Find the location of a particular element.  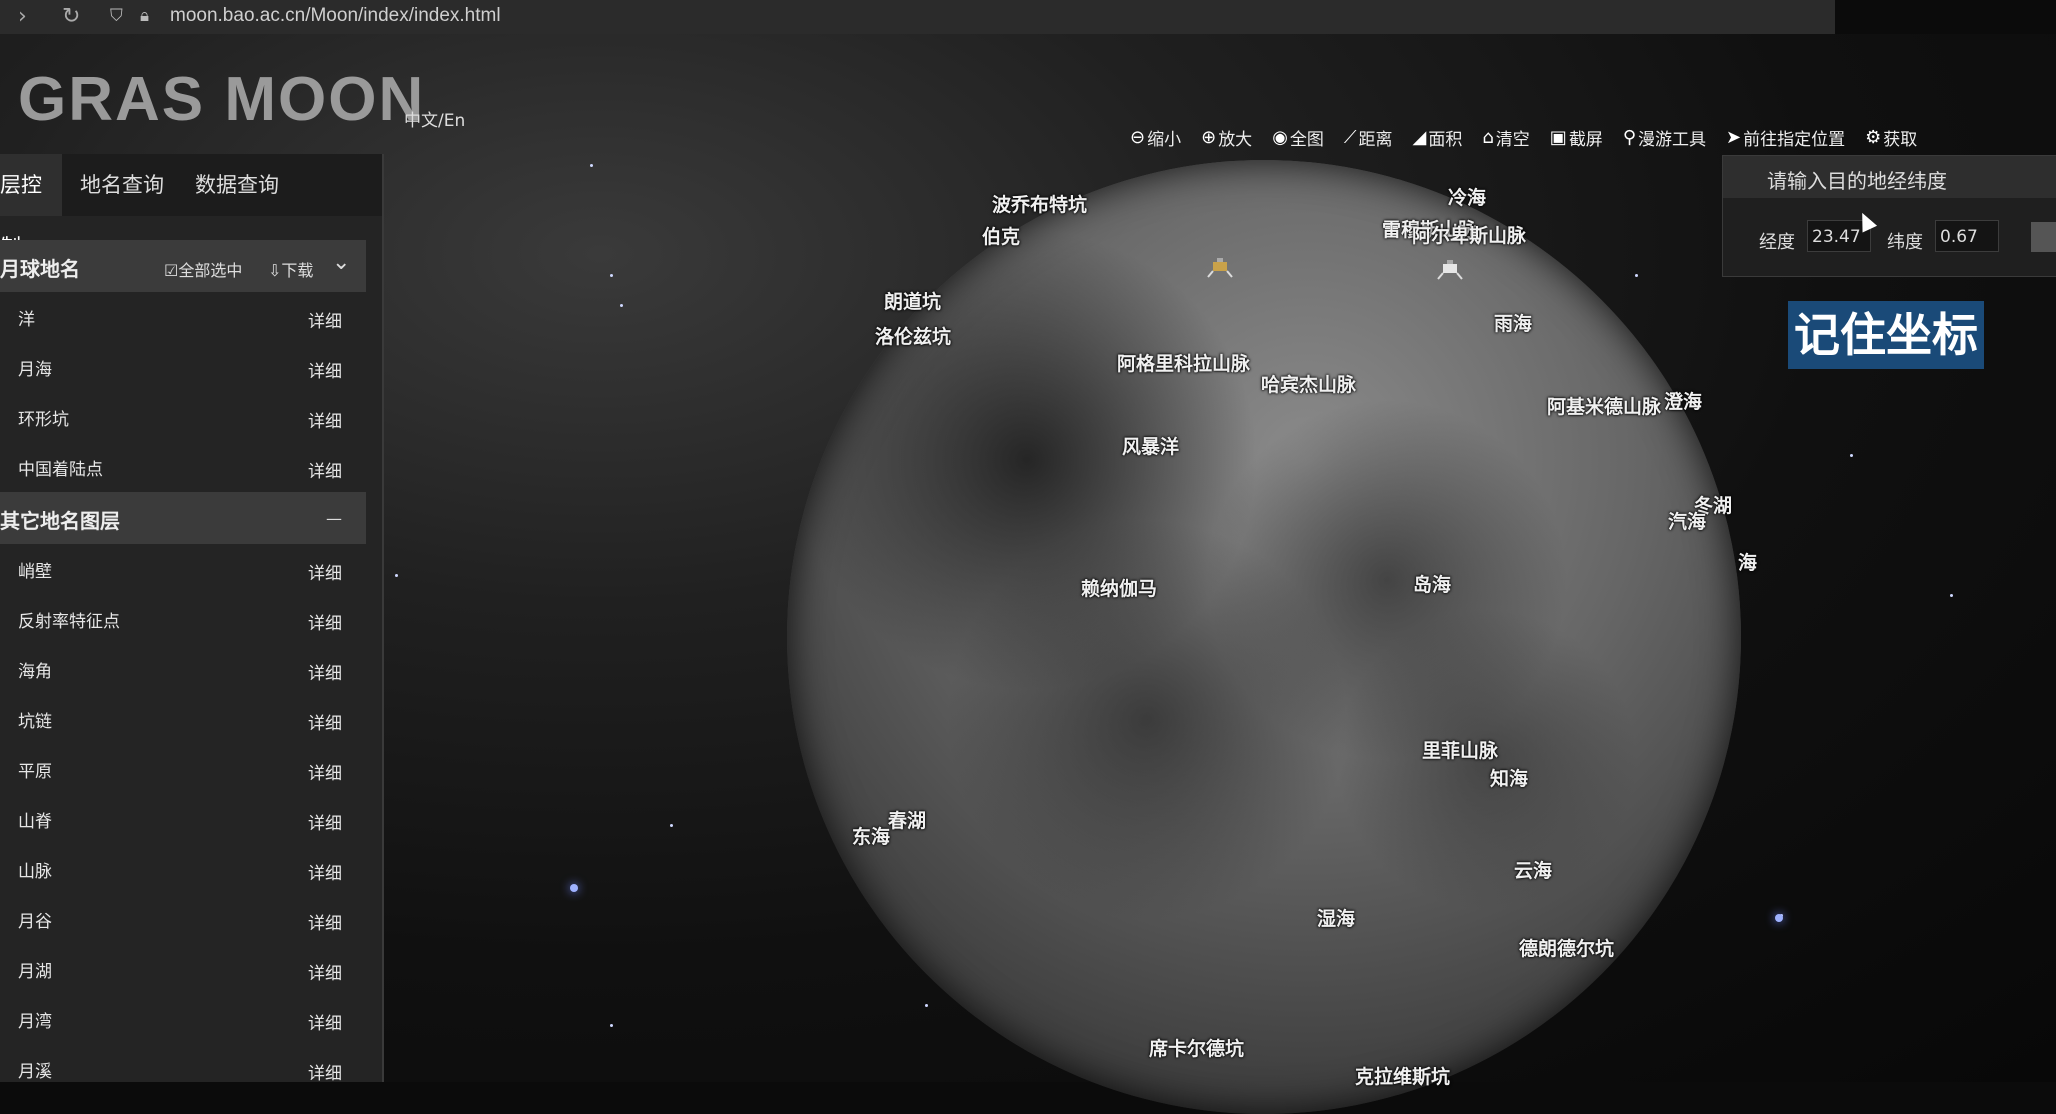

moon-feature-label: 哈宾杰山脉 is located at coordinates (1308, 383).